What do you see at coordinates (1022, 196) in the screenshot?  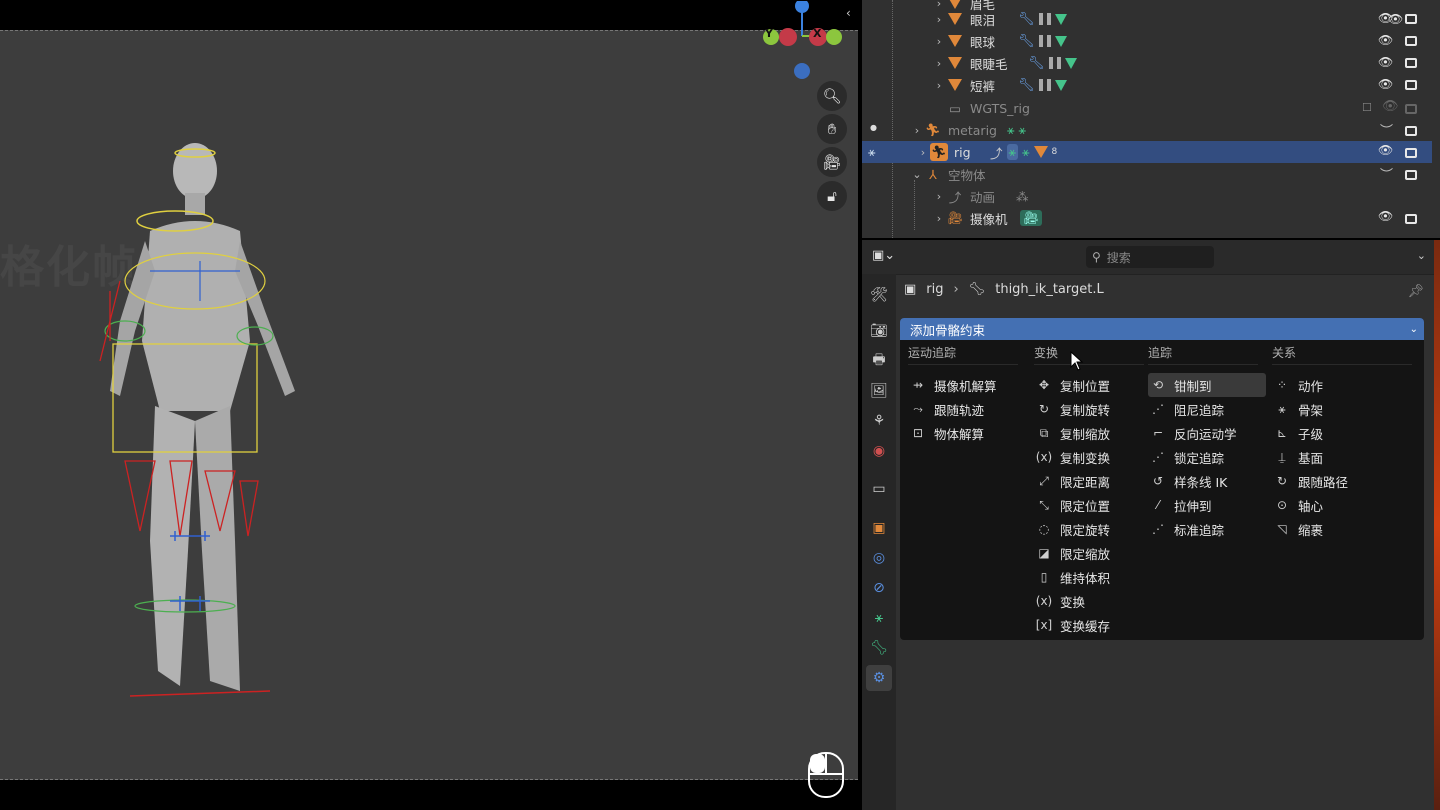 I see `keyframe-icon: ⁂` at bounding box center [1022, 196].